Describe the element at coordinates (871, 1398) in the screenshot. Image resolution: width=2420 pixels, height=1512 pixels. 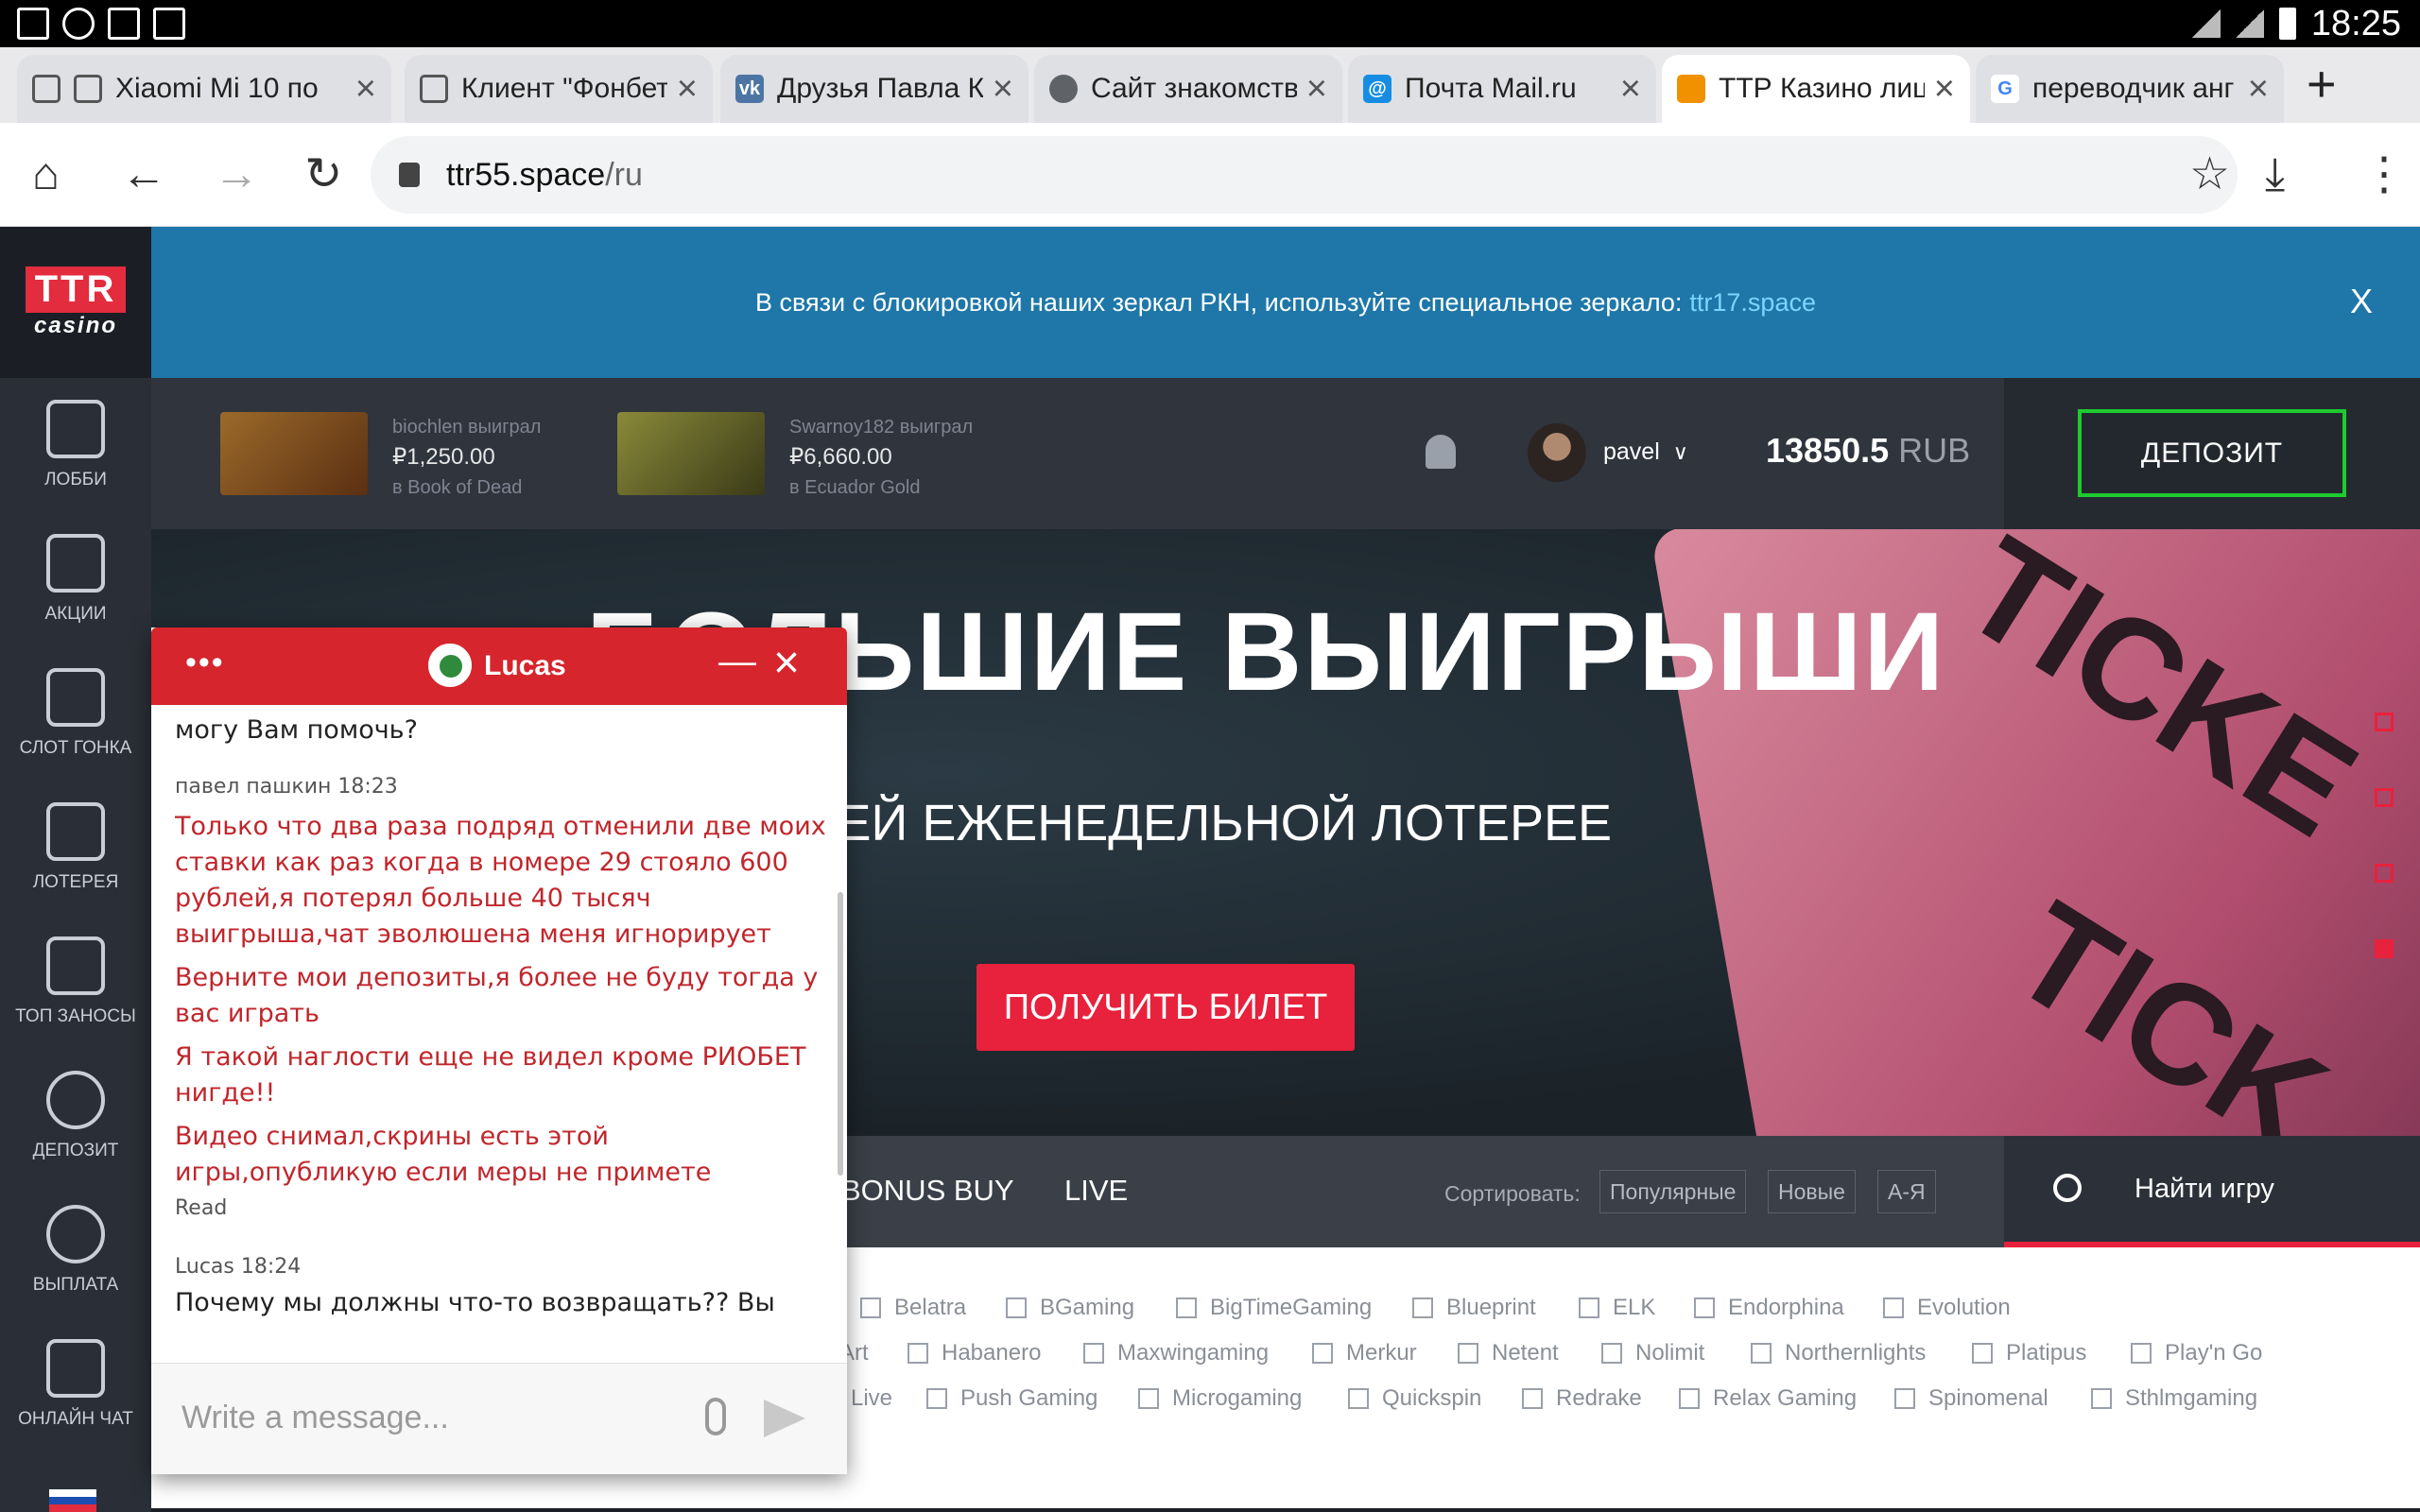
I see `provider-checkbox: Live` at that location.